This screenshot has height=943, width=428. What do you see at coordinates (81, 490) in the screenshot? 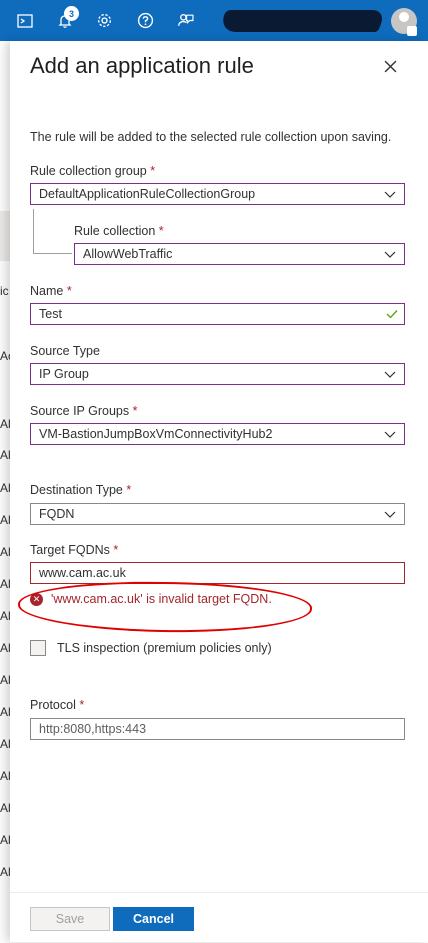
I see `destination-type-label: Destination Type *` at bounding box center [81, 490].